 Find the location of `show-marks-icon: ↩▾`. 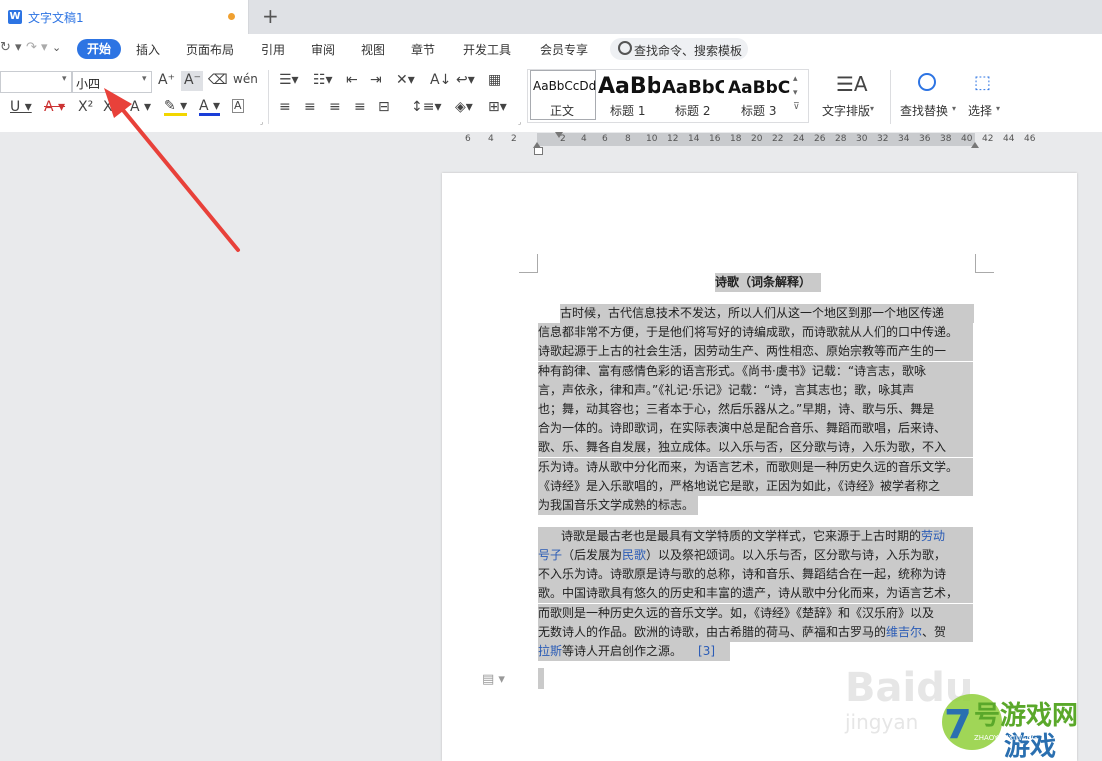

show-marks-icon: ↩▾ is located at coordinates (465, 80).